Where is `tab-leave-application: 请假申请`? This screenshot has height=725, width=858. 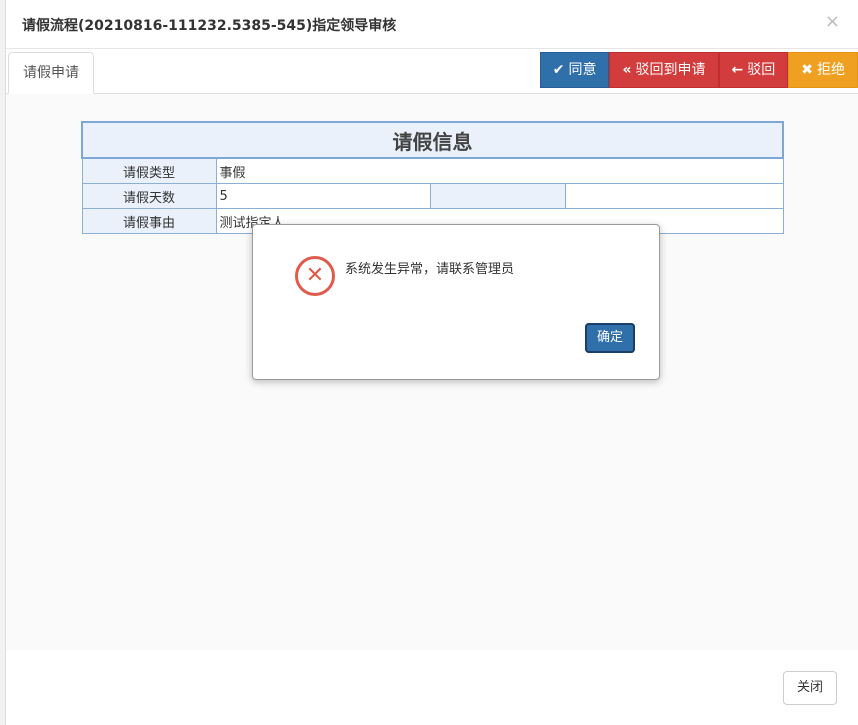
tab-leave-application: 请假申请 is located at coordinates (51, 73).